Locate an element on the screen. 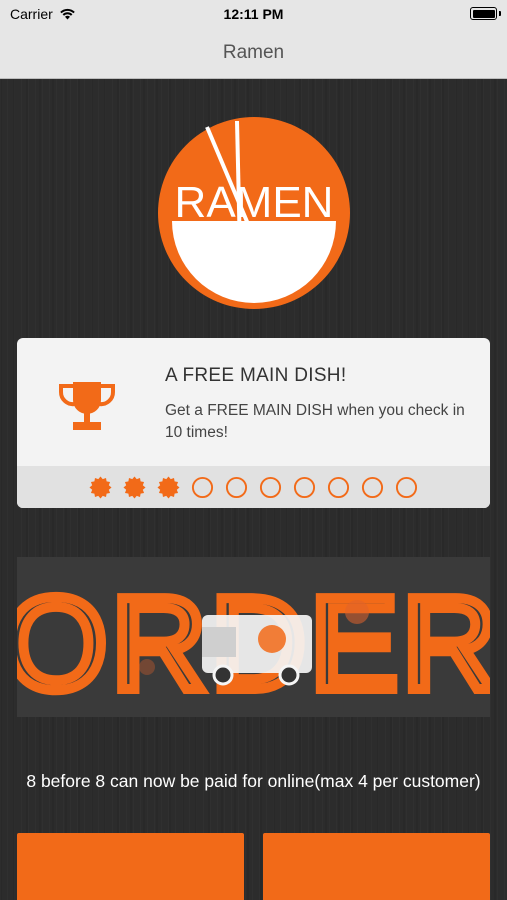  battery-icon is located at coordinates (483, 13).